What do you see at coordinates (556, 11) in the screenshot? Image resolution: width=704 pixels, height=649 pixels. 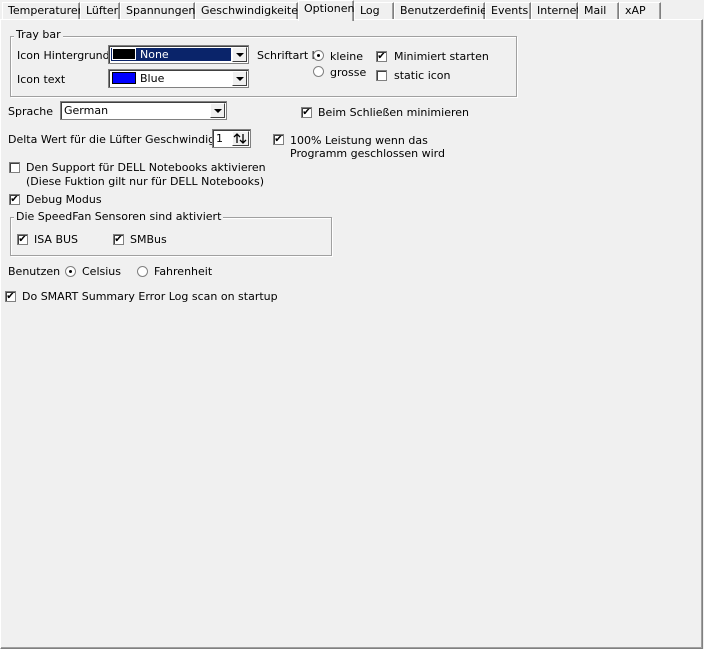 I see `tab-internet: Internet` at bounding box center [556, 11].